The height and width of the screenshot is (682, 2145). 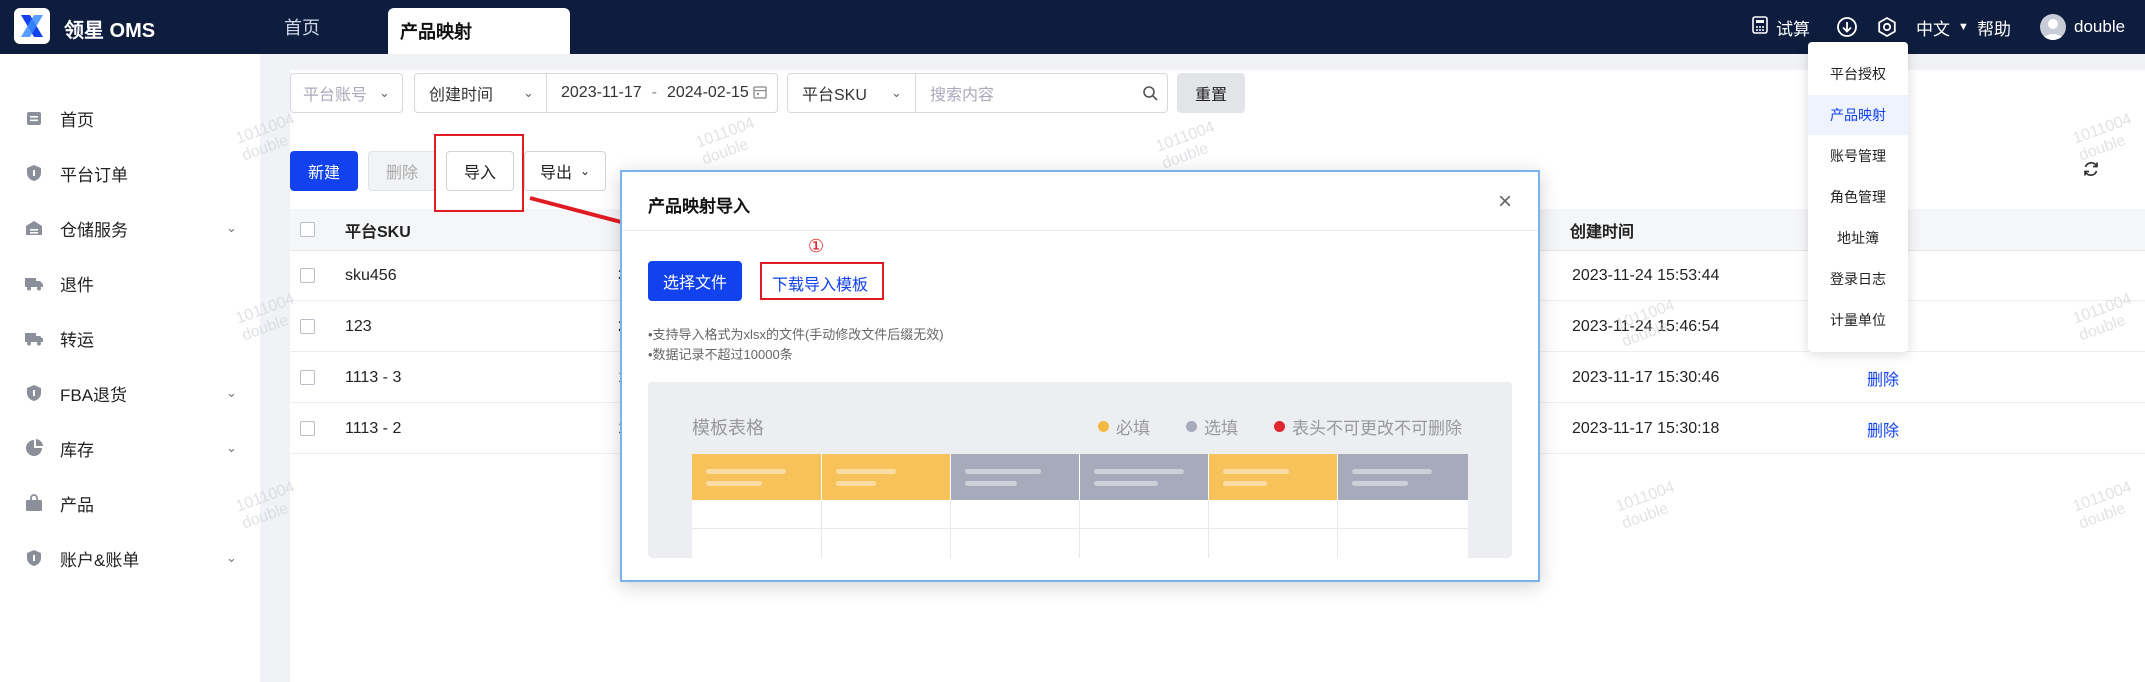 What do you see at coordinates (1221, 428) in the screenshot?
I see `legend-label: 选填` at bounding box center [1221, 428].